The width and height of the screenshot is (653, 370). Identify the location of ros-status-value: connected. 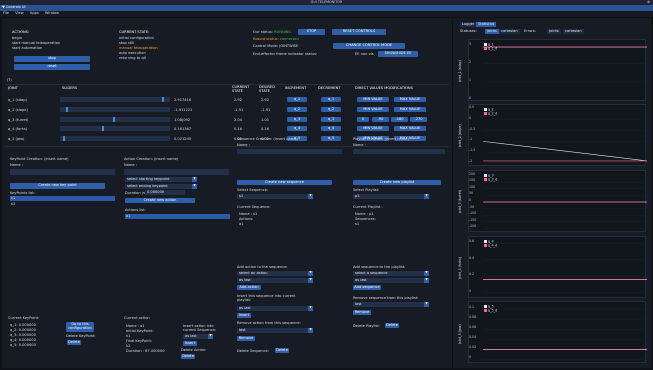
(289, 39).